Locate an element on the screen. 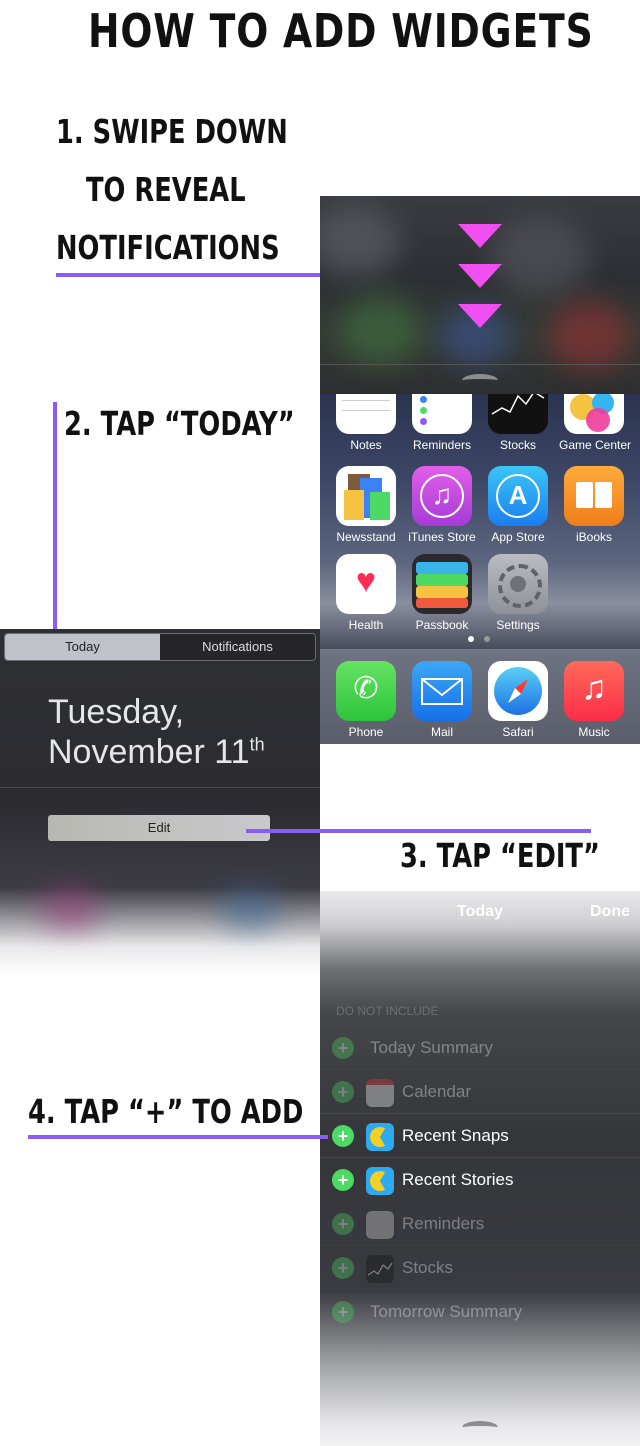  notes-icon is located at coordinates (366, 414).